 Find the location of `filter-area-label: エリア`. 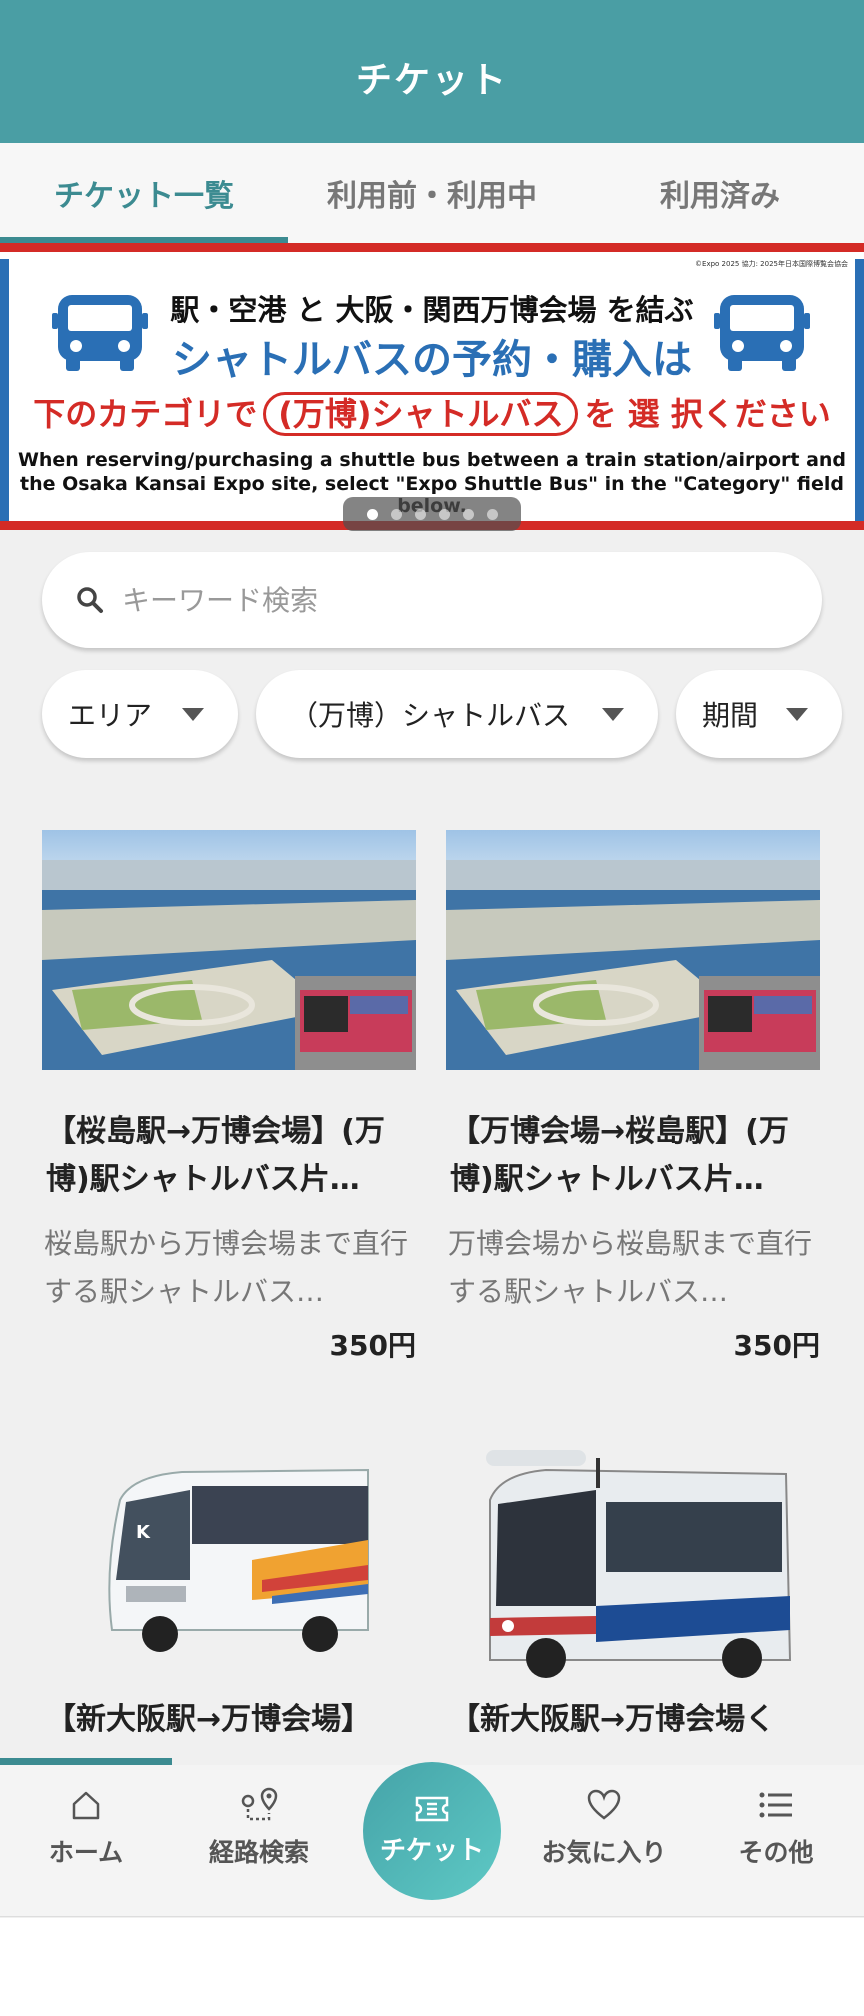

filter-area-label: エリア is located at coordinates (110, 715).